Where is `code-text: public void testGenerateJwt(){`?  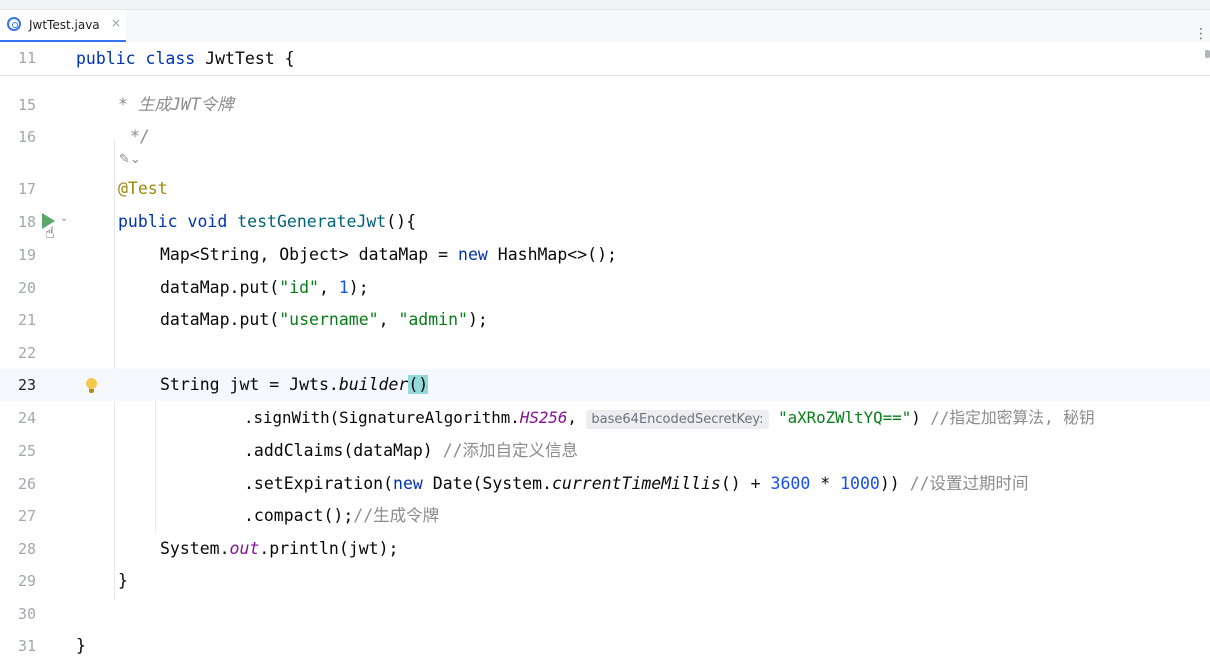 code-text: public void testGenerateJwt(){ is located at coordinates (267, 221).